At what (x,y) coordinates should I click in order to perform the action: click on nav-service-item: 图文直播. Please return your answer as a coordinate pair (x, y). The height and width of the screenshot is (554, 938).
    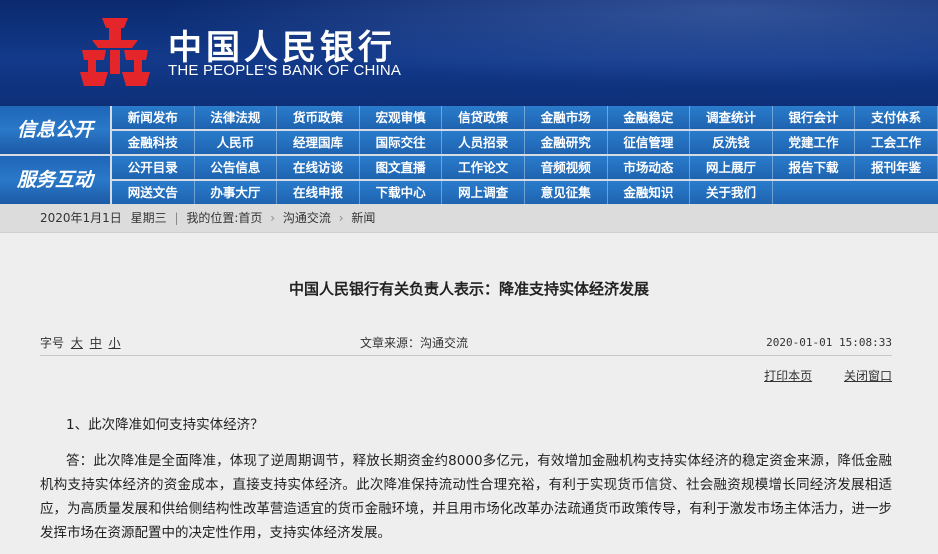
    Looking at the image, I should click on (401, 167).